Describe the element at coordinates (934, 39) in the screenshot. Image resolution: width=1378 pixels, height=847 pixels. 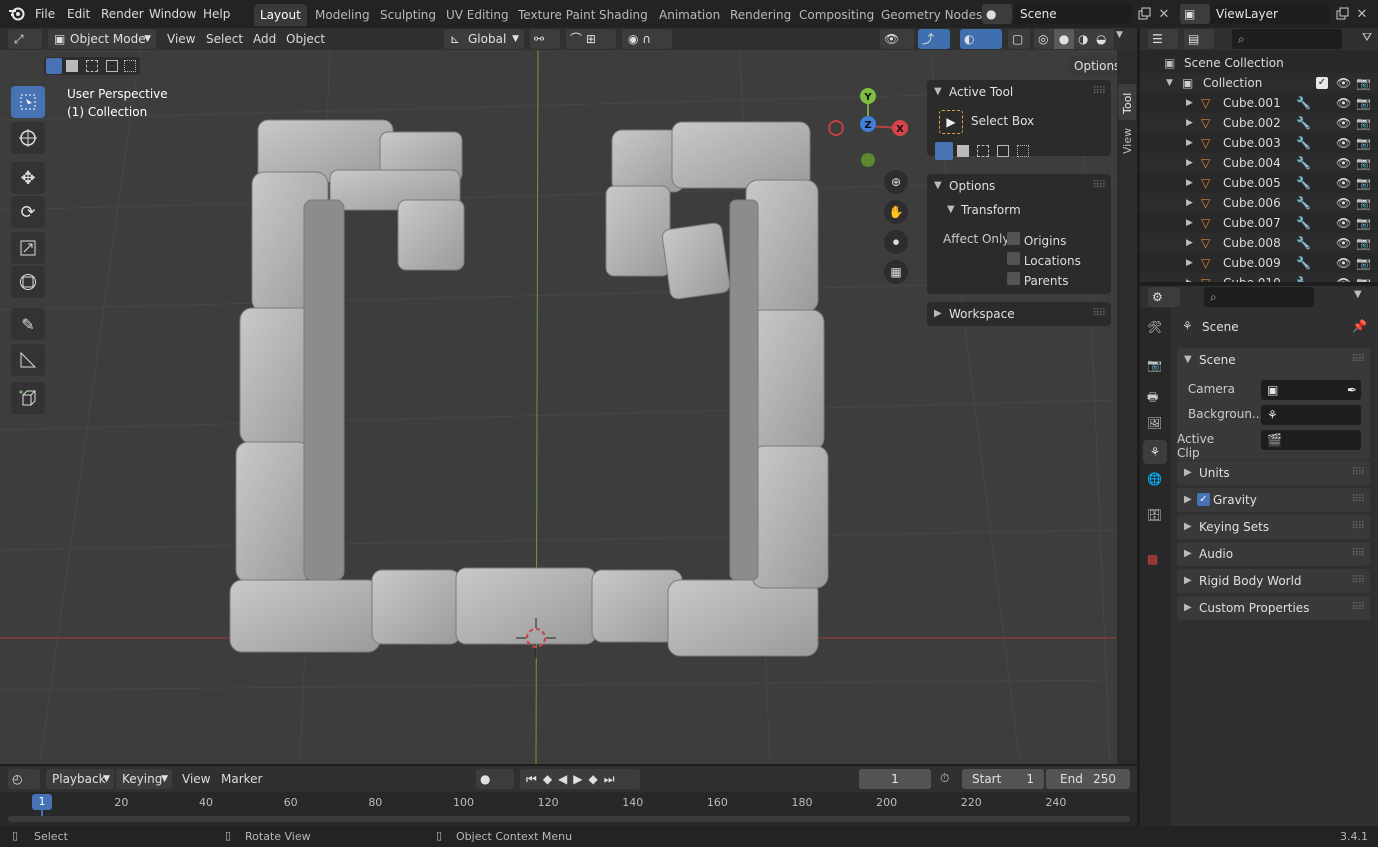
I see `gizmo-toggle: ⤴` at that location.